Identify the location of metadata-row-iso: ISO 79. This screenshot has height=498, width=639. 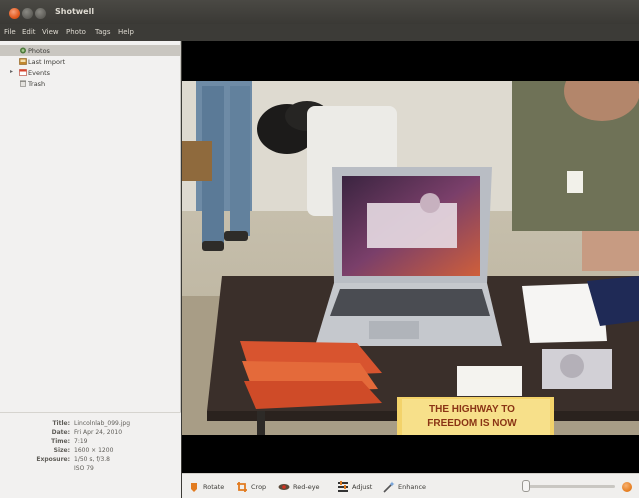
(90, 469).